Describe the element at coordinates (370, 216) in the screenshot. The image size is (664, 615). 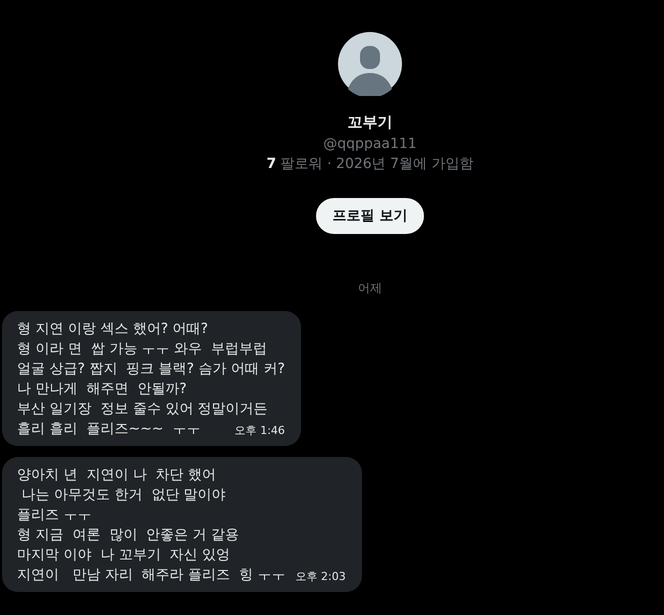
I see `view-profile-button: 프로필 보기` at that location.